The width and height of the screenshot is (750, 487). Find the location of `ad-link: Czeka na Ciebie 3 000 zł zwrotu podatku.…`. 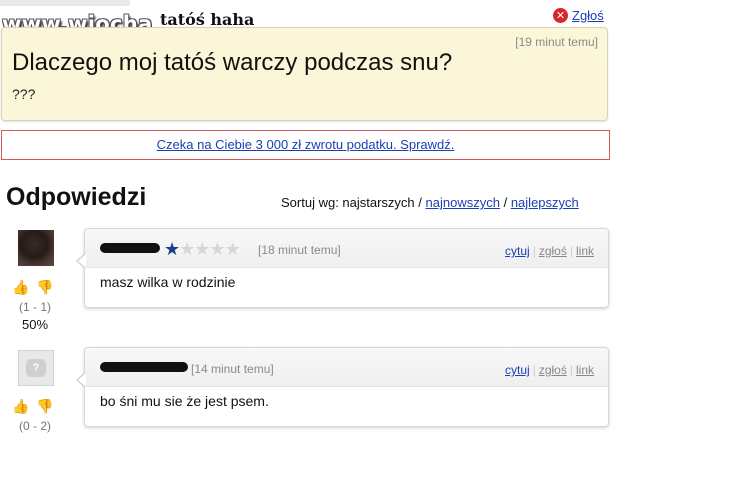

ad-link: Czeka na Ciebie 3 000 zł zwrotu podatku.… is located at coordinates (306, 144).